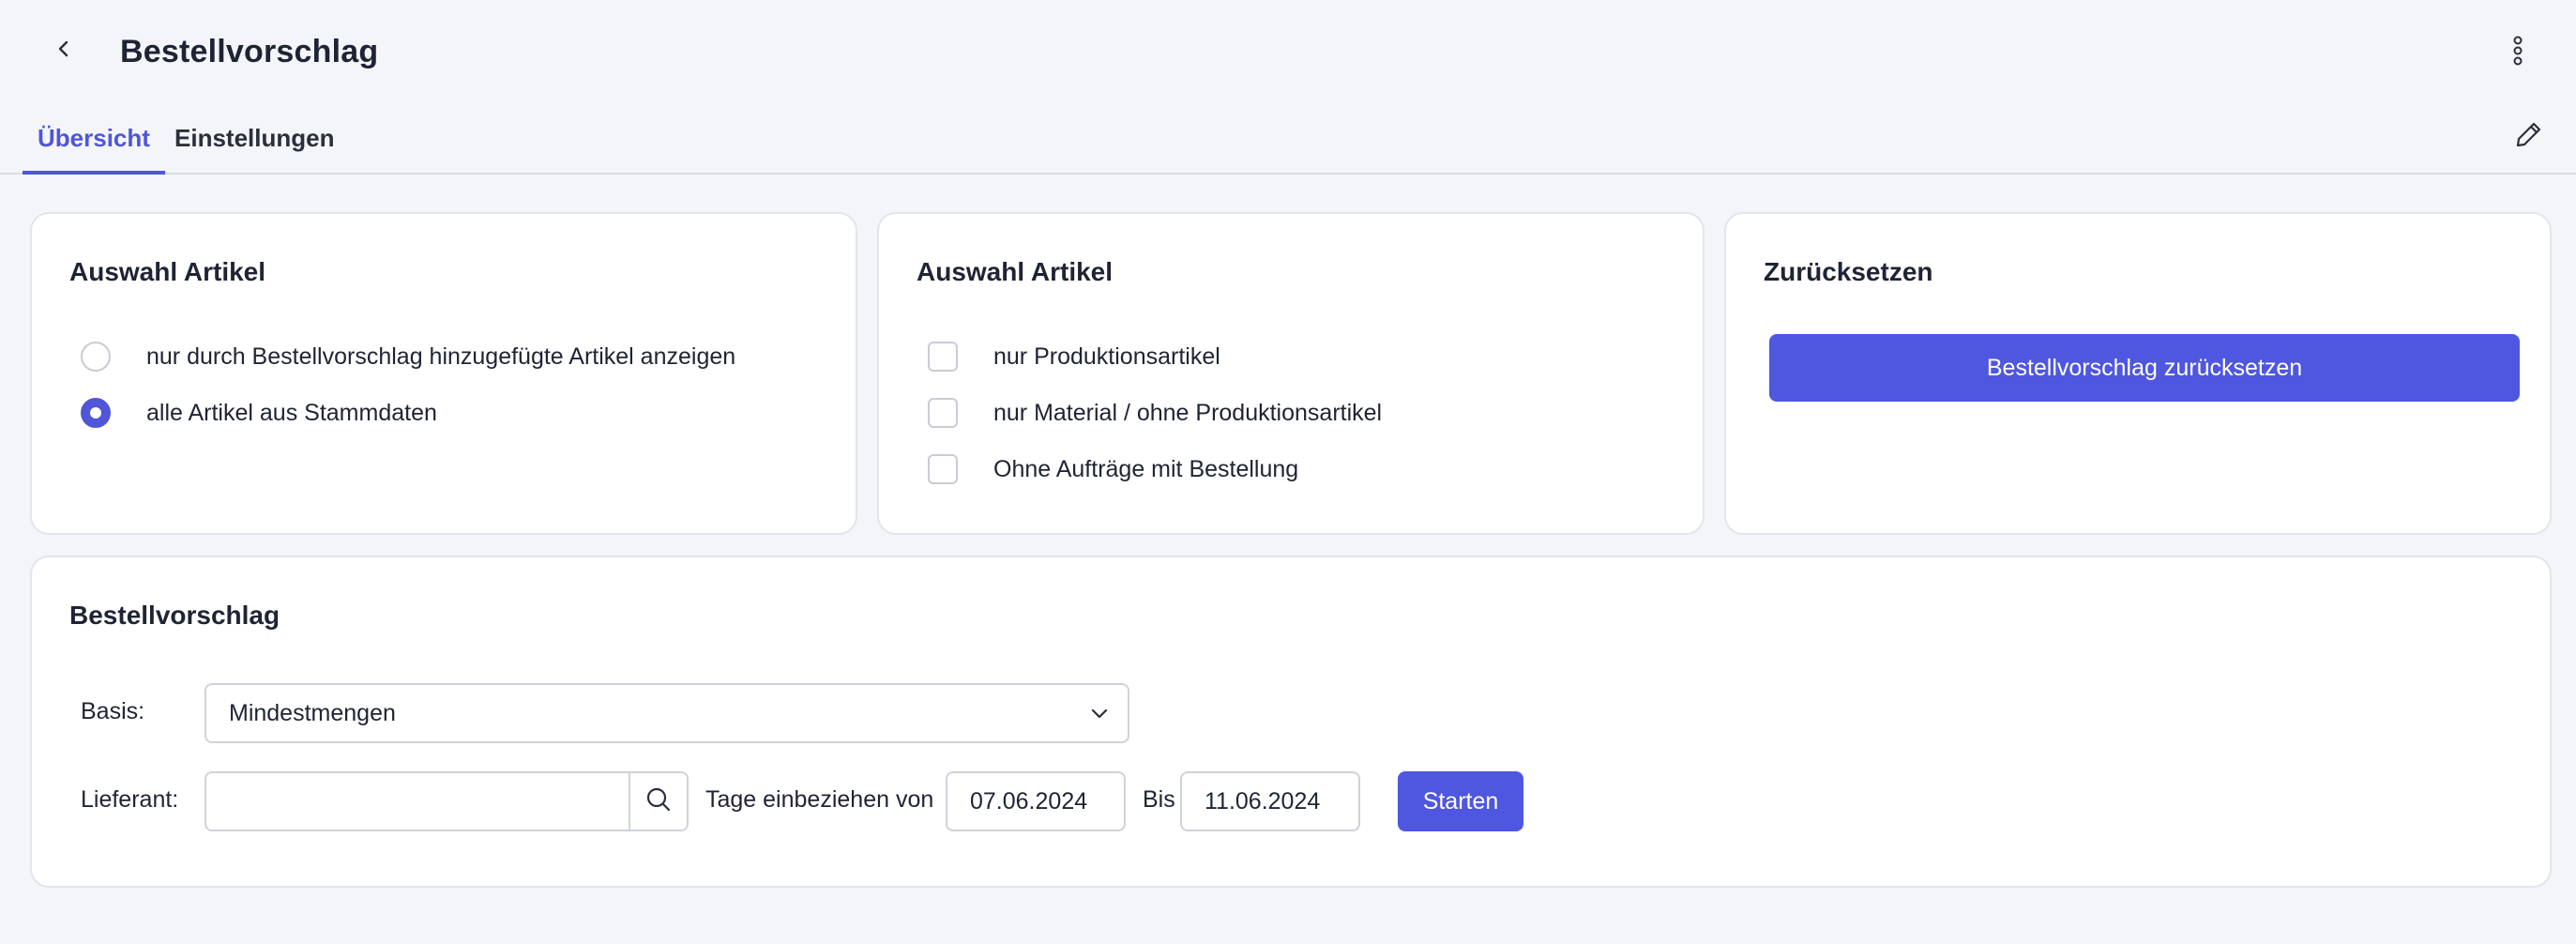  What do you see at coordinates (1848, 271) in the screenshot?
I see `card-title: Zurücksetzen` at bounding box center [1848, 271].